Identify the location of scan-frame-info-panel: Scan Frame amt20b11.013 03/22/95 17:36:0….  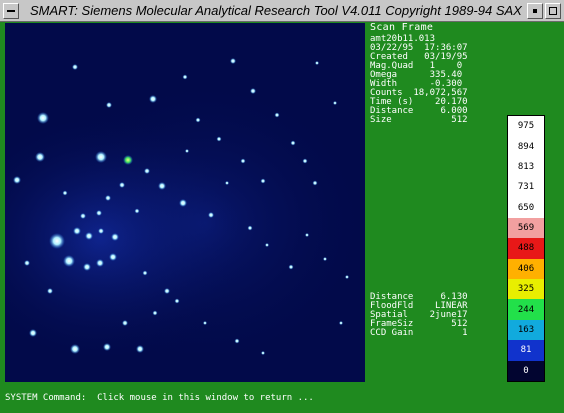
(419, 74).